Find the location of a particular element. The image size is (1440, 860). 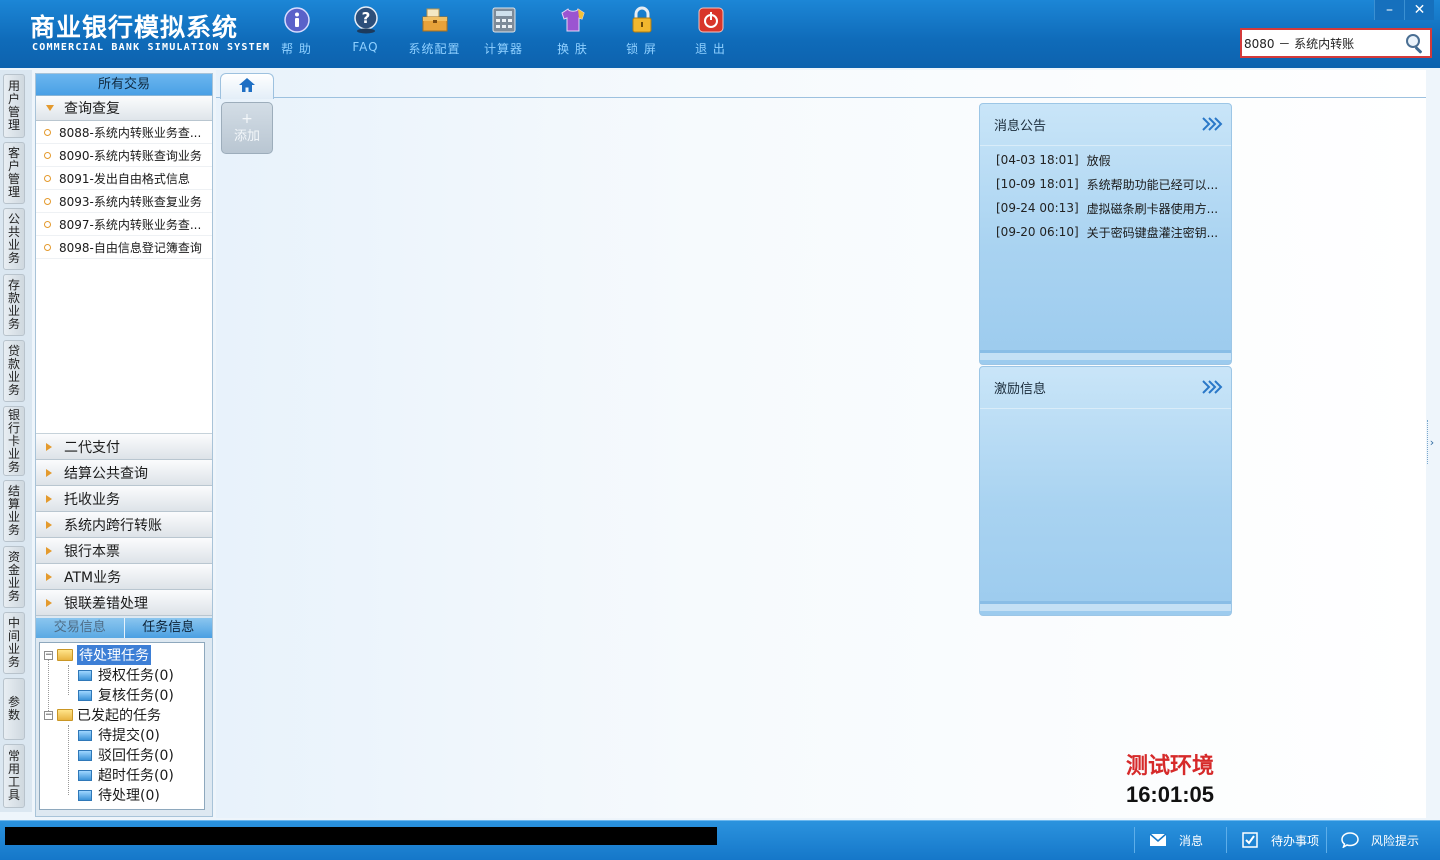

tree-node-pending: − 待处理任务 is located at coordinates (122, 655).